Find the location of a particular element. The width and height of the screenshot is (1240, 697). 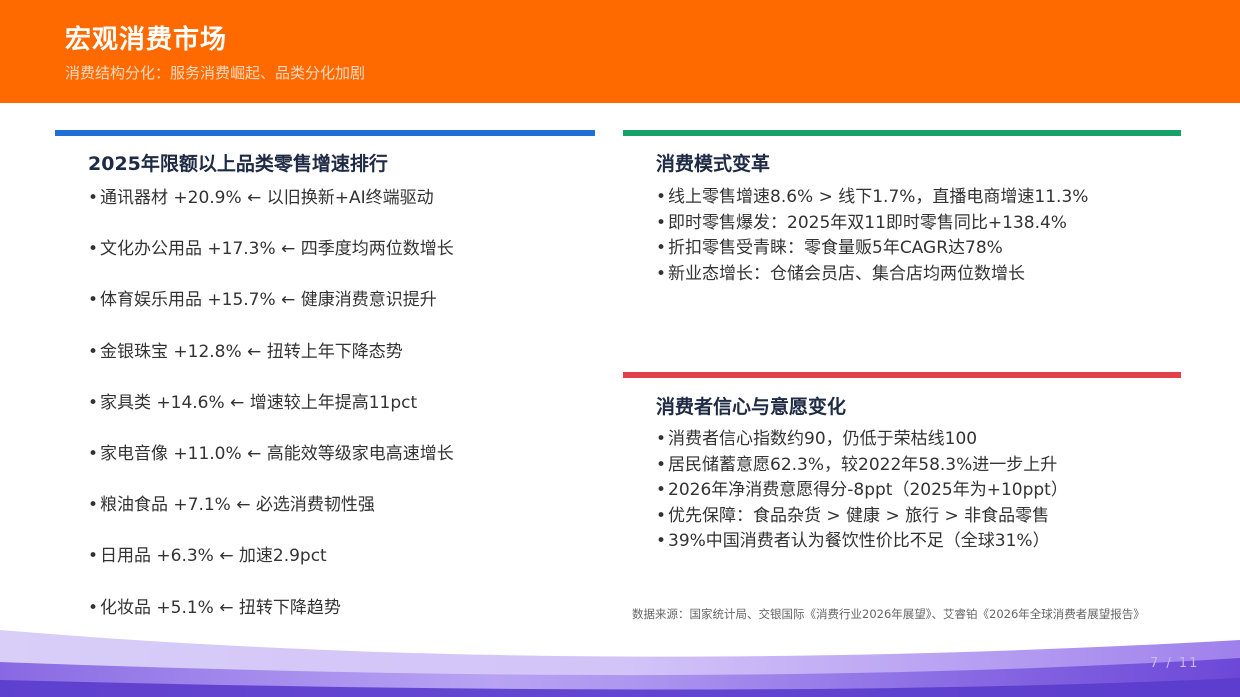

list-item: • 金银珠宝 +12.8% ← 扭转上年下降态势 is located at coordinates (245, 351).